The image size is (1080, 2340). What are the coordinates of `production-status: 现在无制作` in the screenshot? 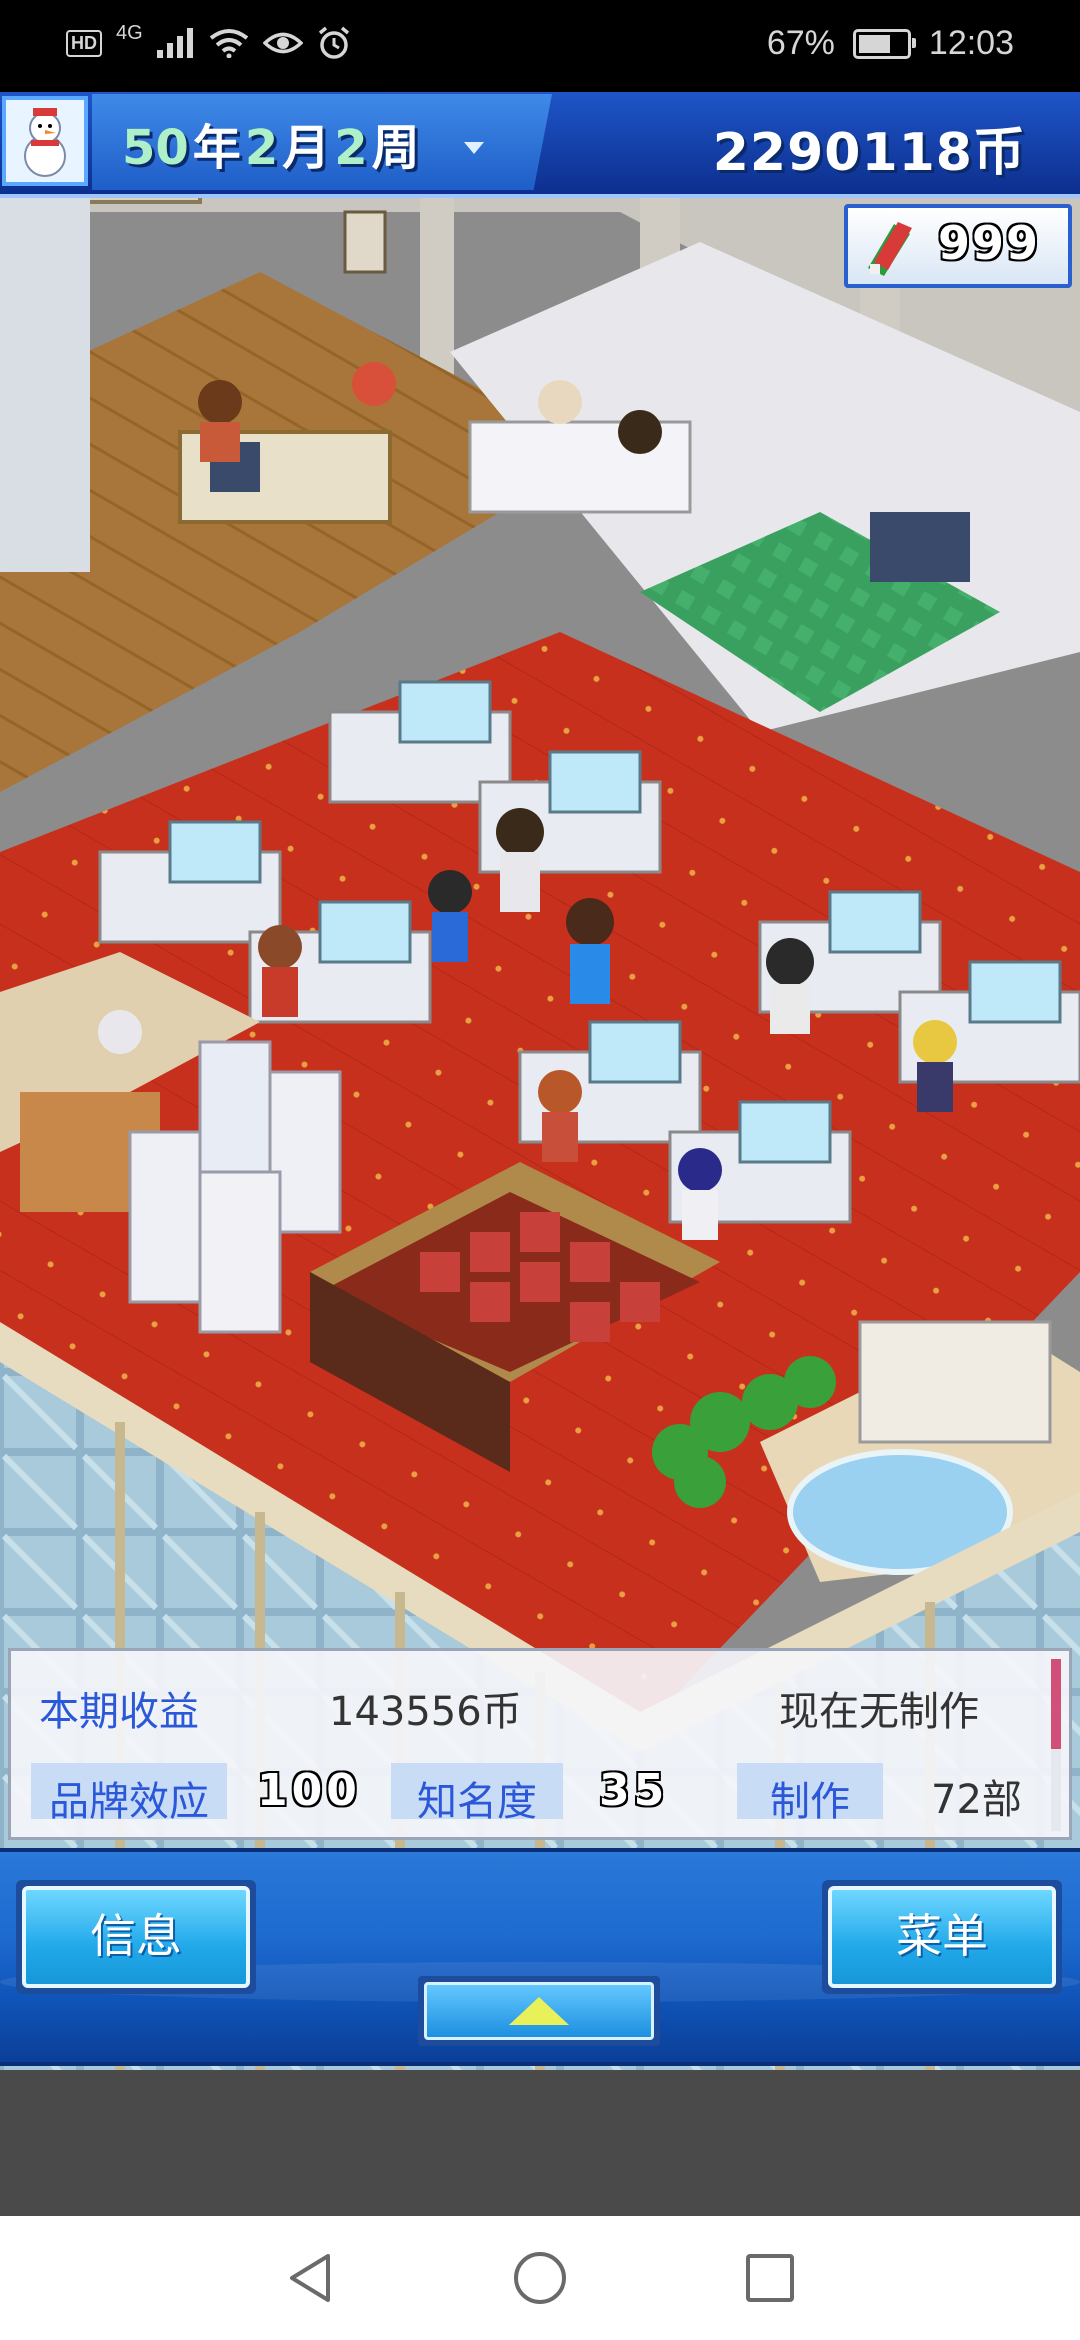 It's located at (879, 1712).